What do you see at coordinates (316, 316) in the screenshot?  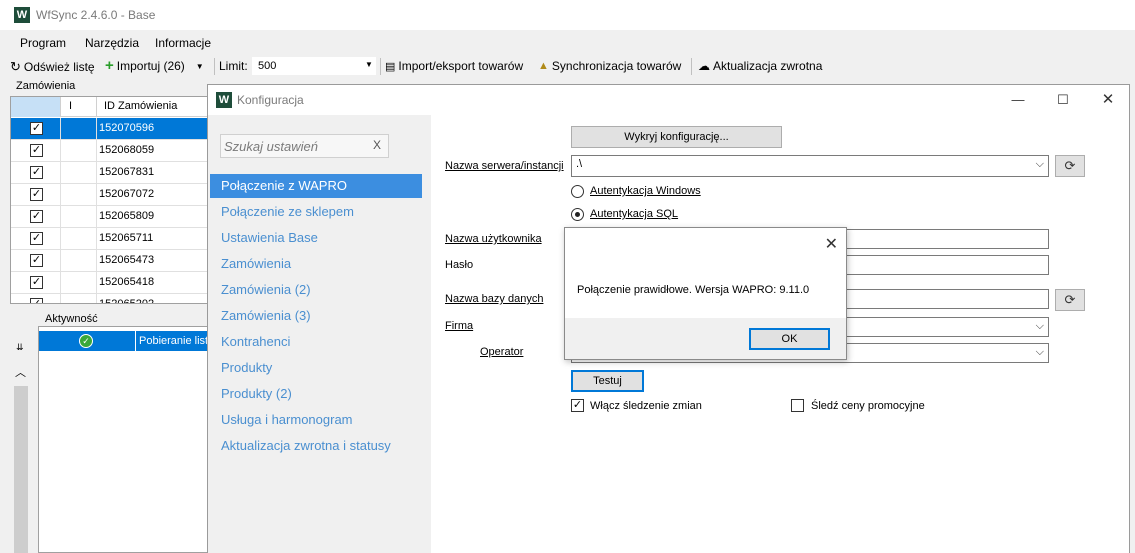 I see `nav-item: Zamówienia (3)` at bounding box center [316, 316].